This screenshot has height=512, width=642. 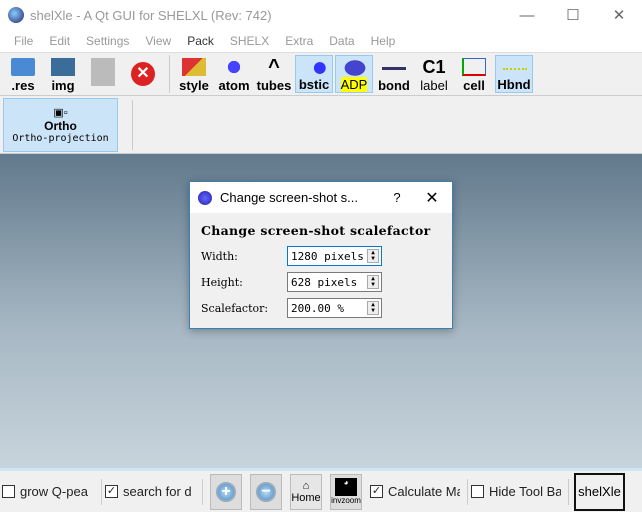 What do you see at coordinates (334, 308) in the screenshot?
I see `scalefactor-spinbox: 200.00 % ▲ ▼` at bounding box center [334, 308].